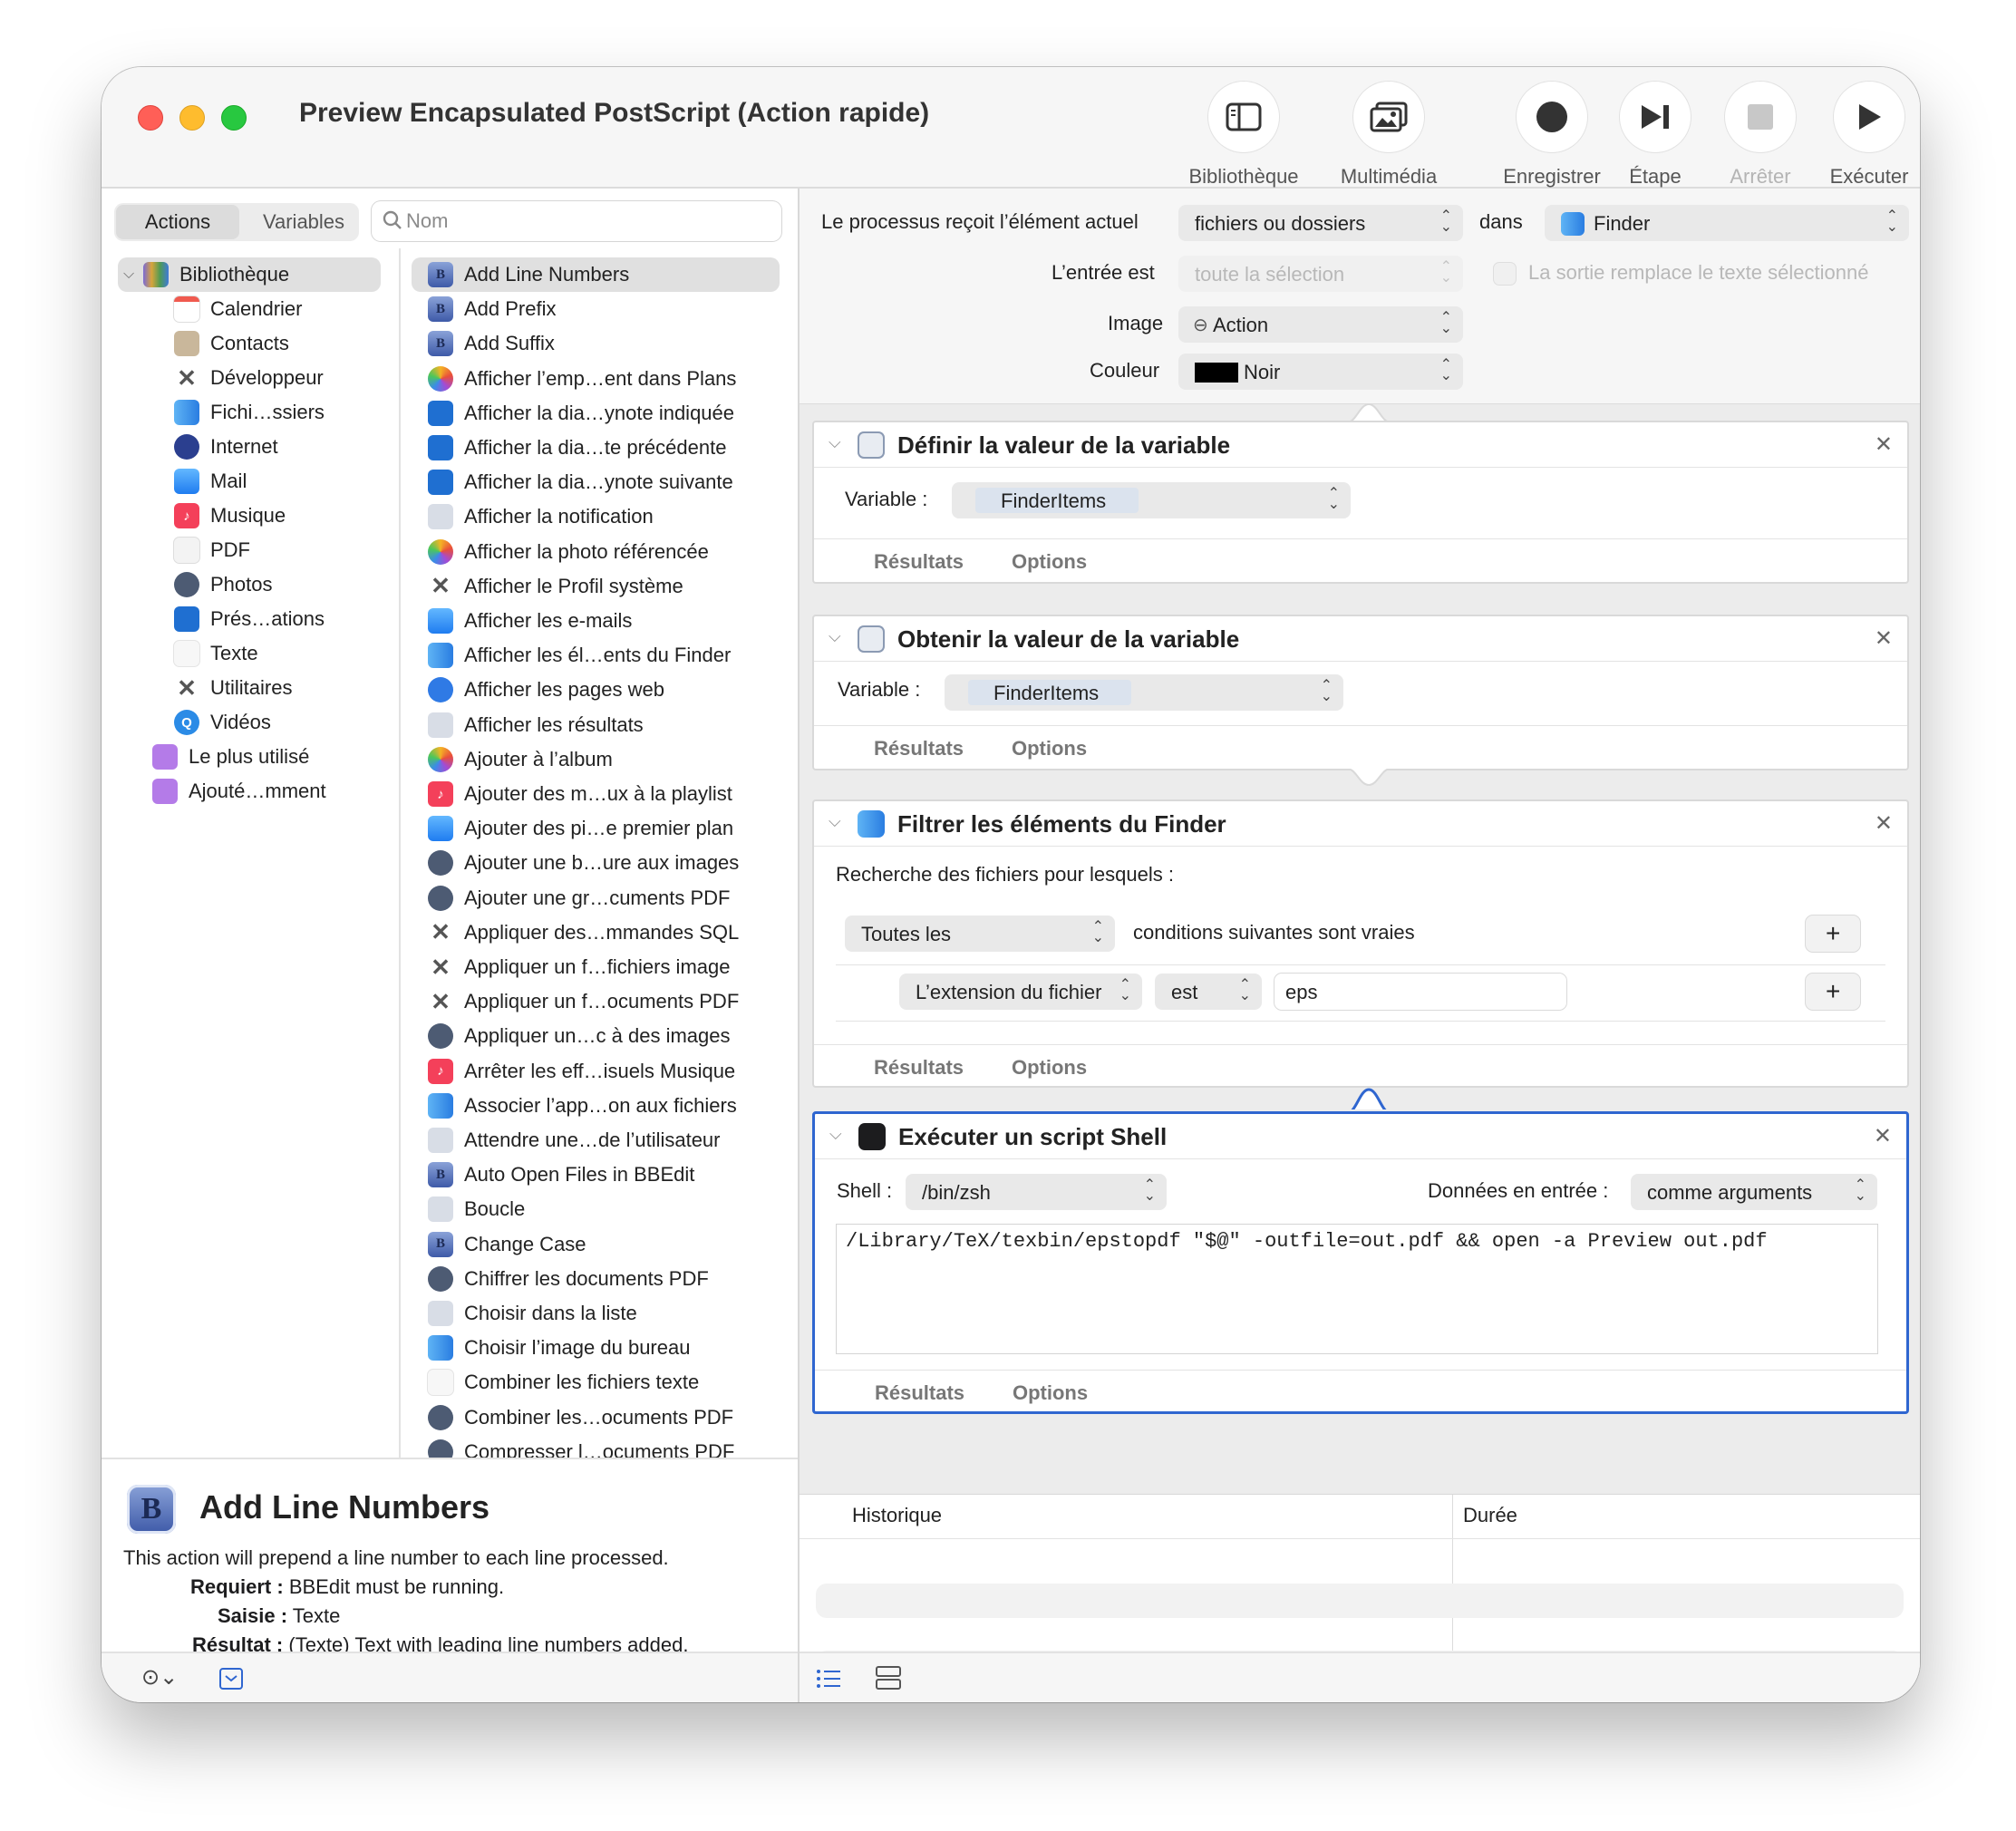 This screenshot has width=2016, height=1831. I want to click on variable-popup: FinderItems ⌃ ⌄, so click(1144, 692).